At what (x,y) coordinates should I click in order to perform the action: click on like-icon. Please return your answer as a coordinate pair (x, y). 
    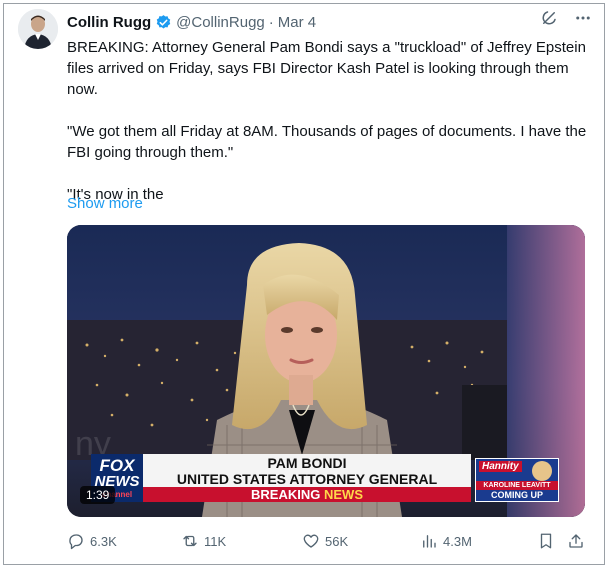
    Looking at the image, I should click on (311, 541).